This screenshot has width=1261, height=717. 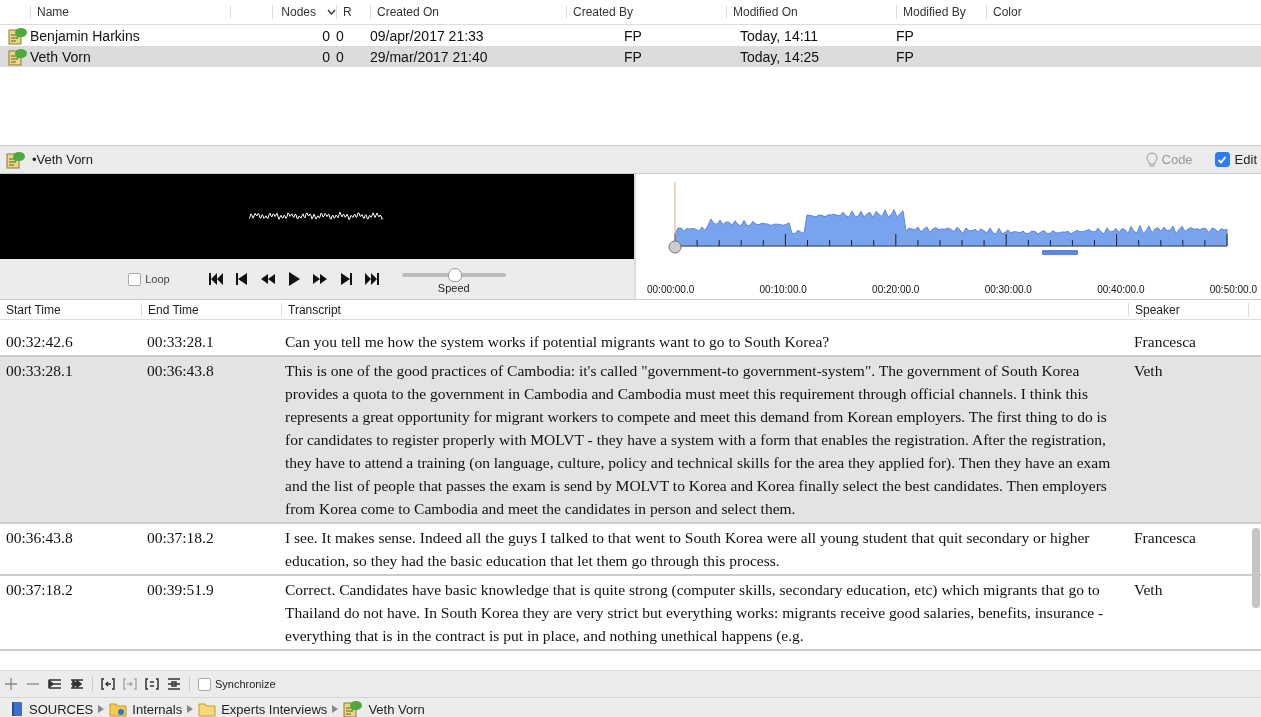 I want to click on column-header: Speaker, so click(x=1188, y=309).